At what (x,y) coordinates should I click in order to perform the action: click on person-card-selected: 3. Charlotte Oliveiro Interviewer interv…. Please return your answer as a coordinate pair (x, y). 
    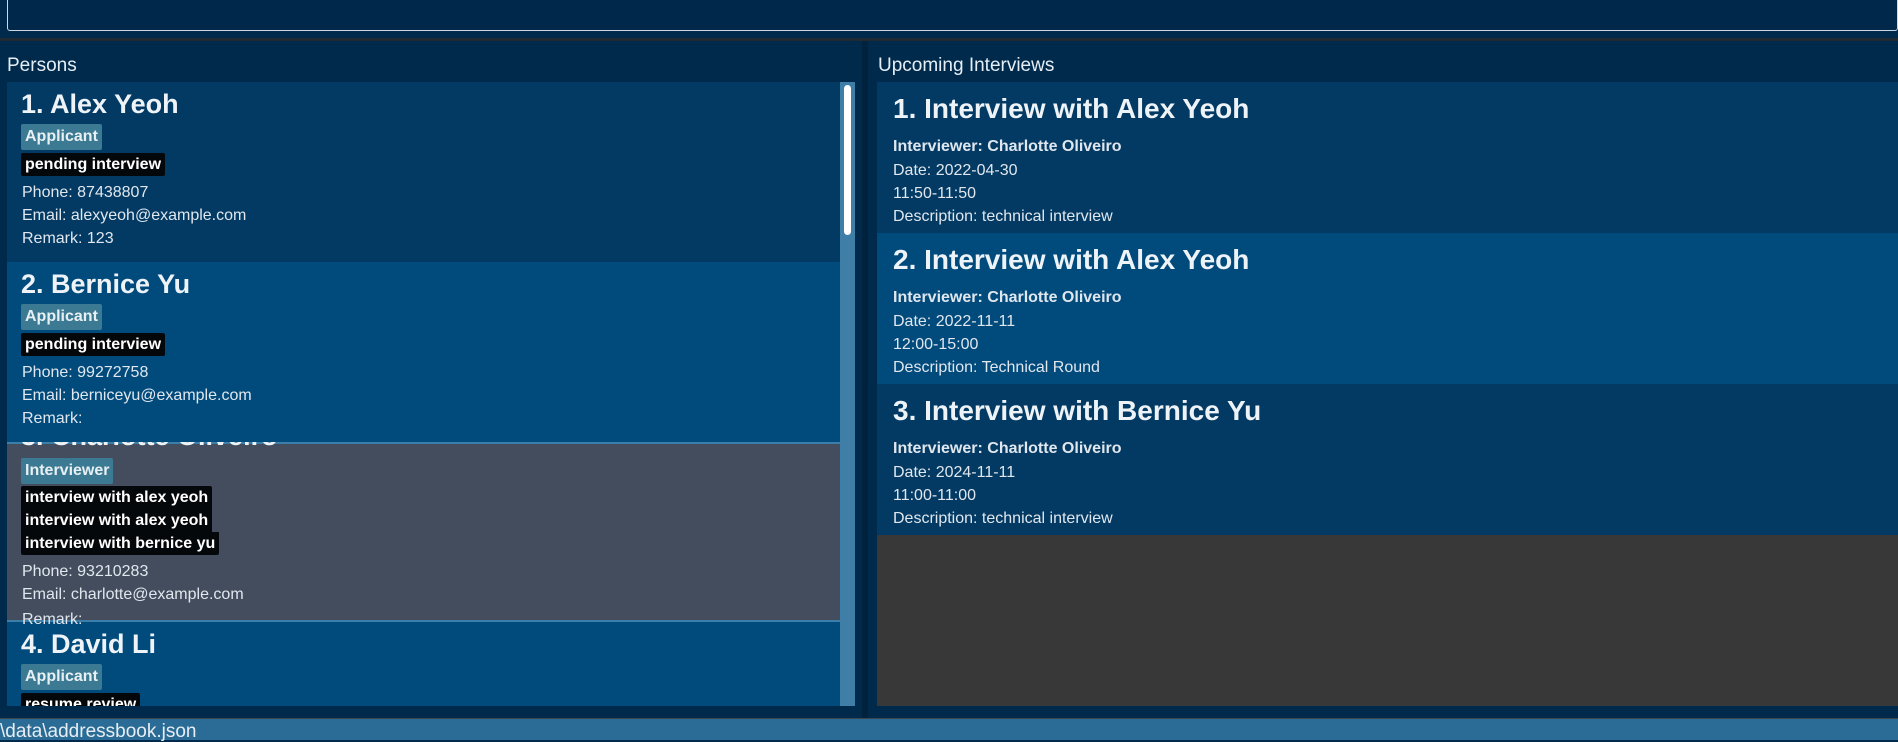
    Looking at the image, I should click on (423, 521).